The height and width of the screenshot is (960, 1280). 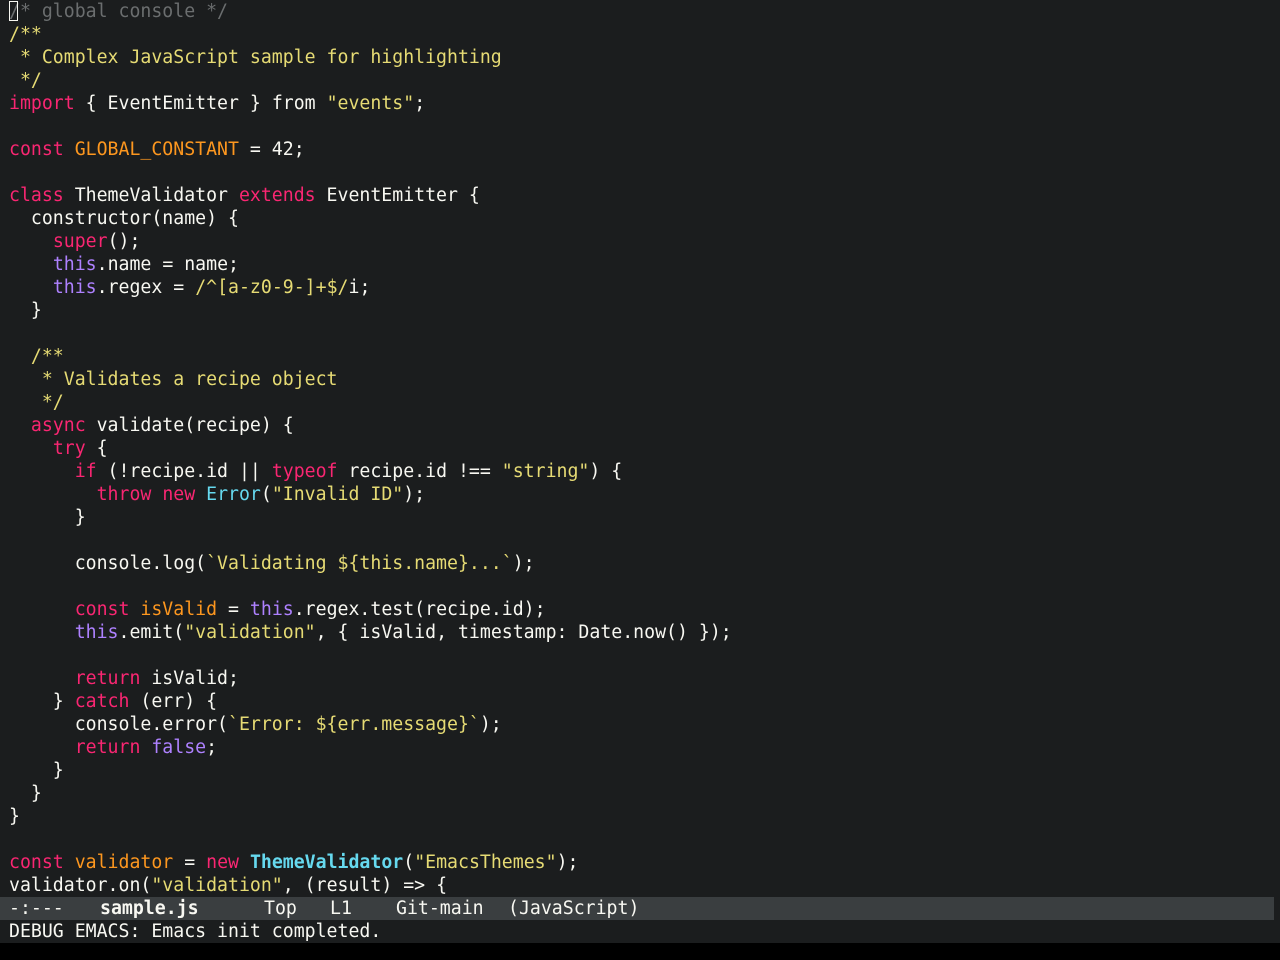 What do you see at coordinates (124, 241) in the screenshot?
I see `code-token: ();` at bounding box center [124, 241].